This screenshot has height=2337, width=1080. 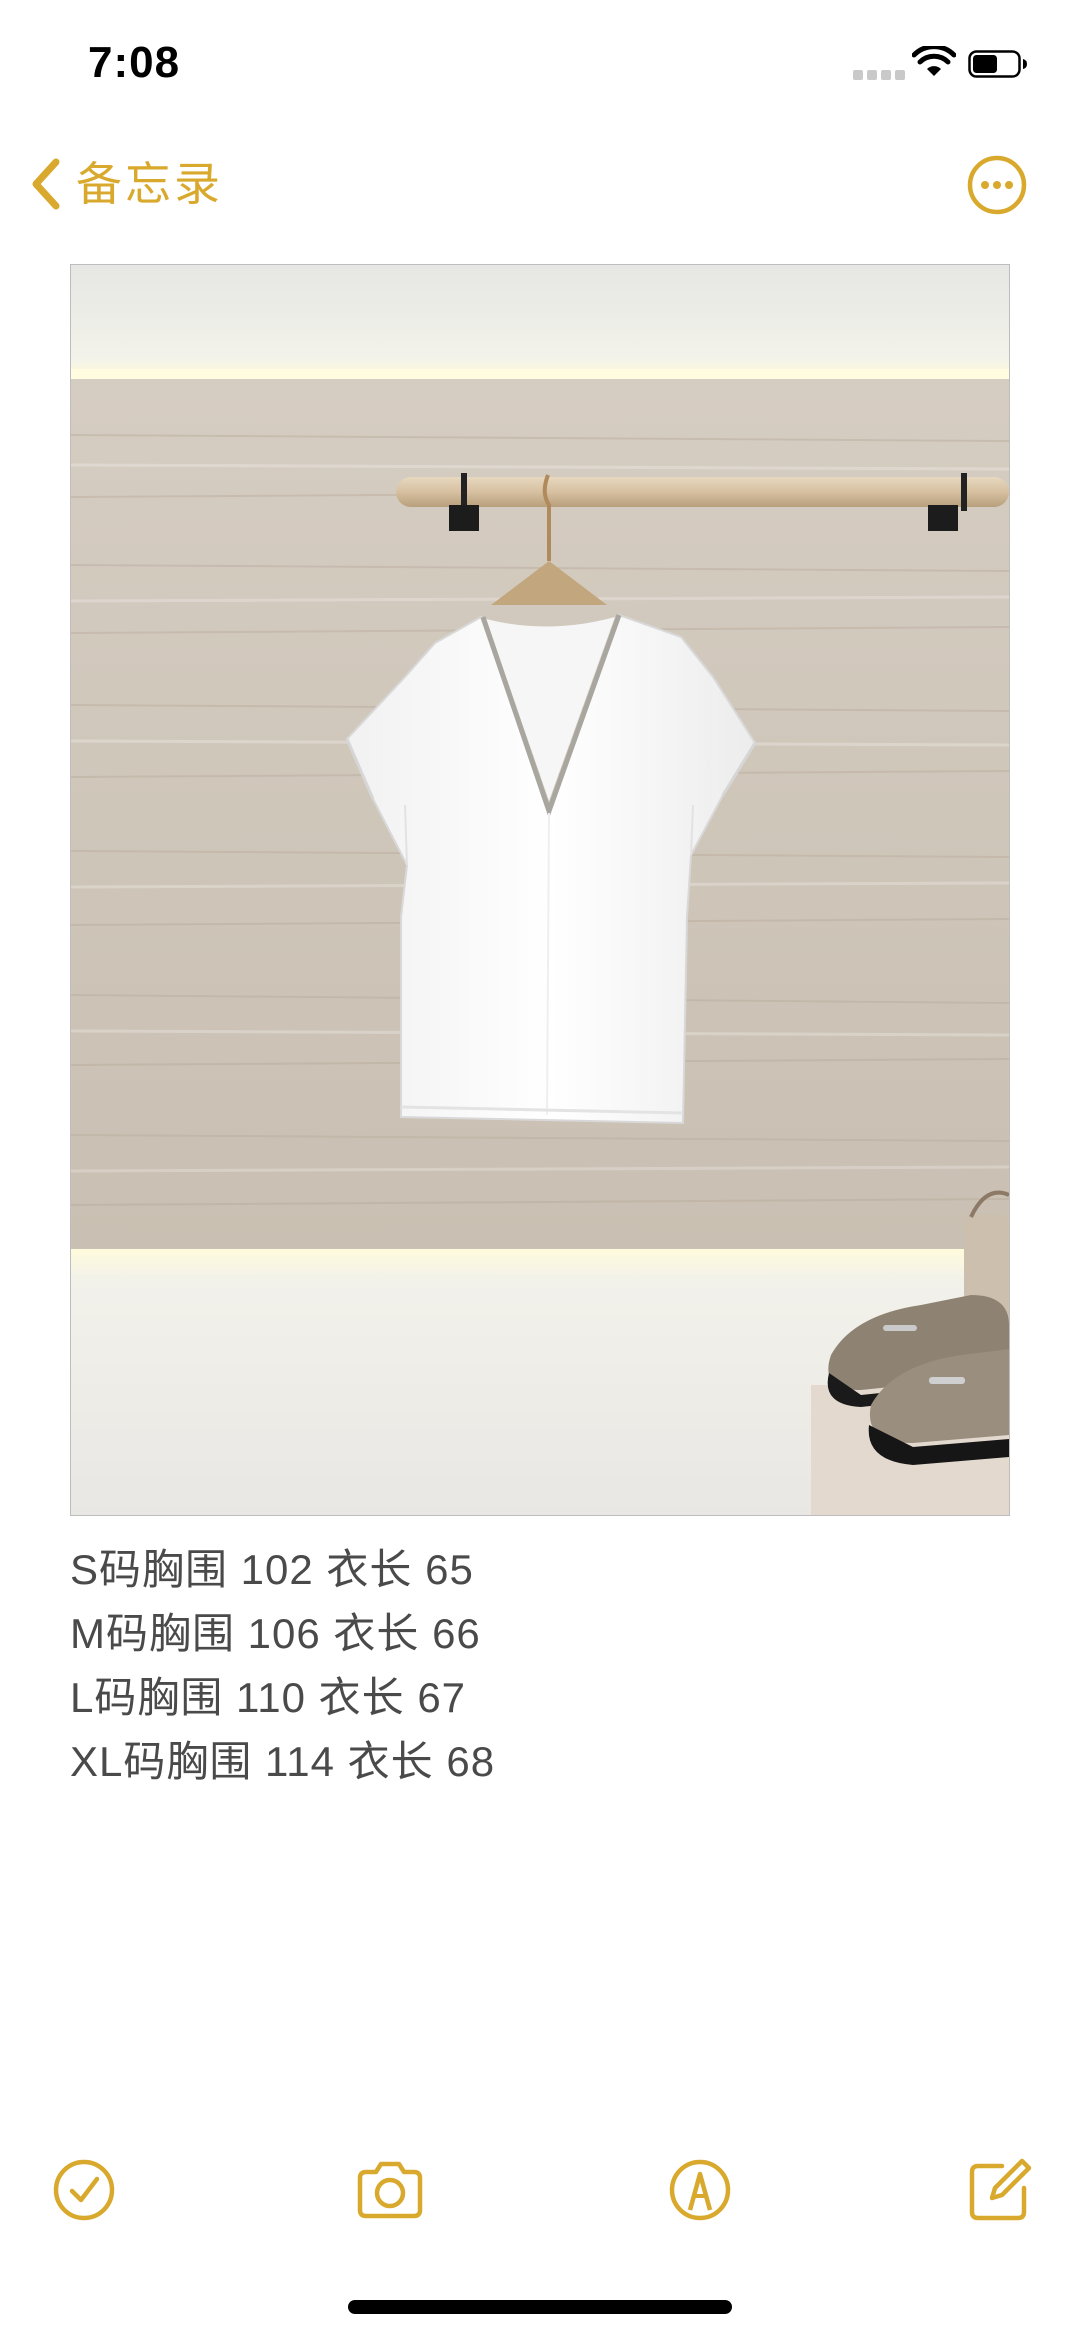 What do you see at coordinates (540, 185) in the screenshot?
I see `nav-bar: 备忘录` at bounding box center [540, 185].